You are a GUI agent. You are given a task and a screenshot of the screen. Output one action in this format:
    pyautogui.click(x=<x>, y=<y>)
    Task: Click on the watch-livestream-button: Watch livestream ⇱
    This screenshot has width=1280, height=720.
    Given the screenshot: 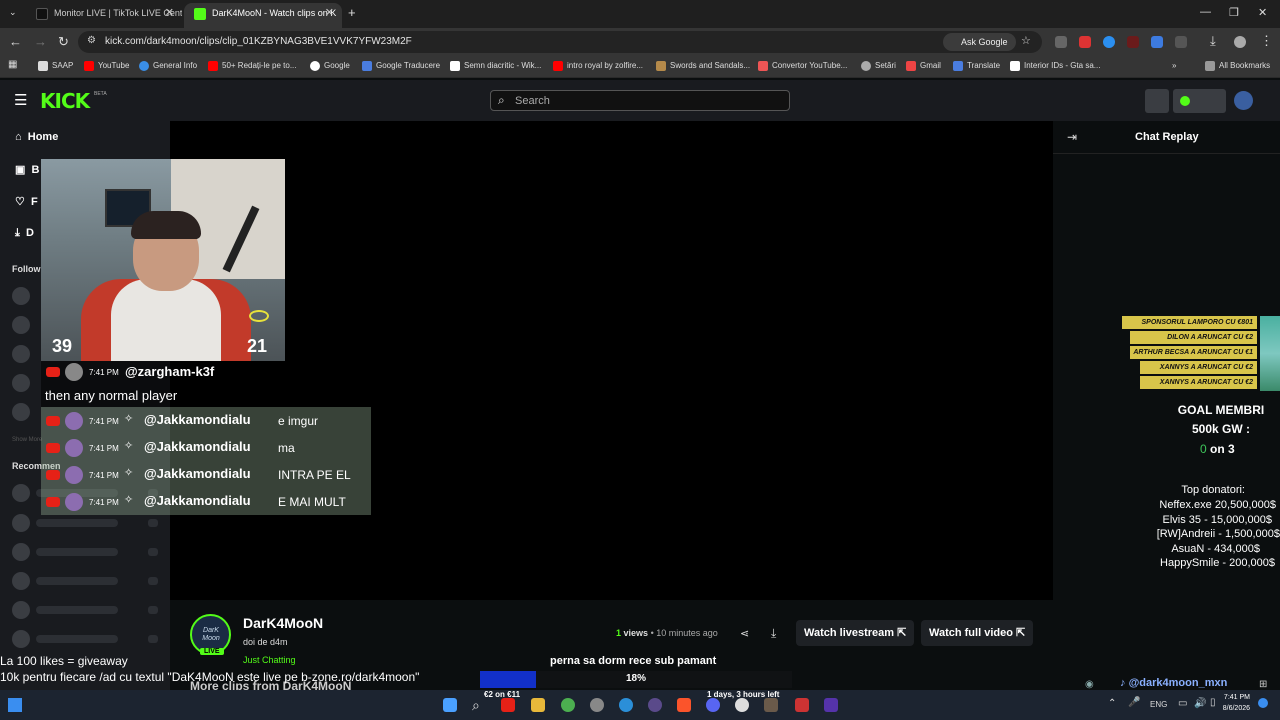 What is the action you would take?
    pyautogui.click(x=855, y=633)
    